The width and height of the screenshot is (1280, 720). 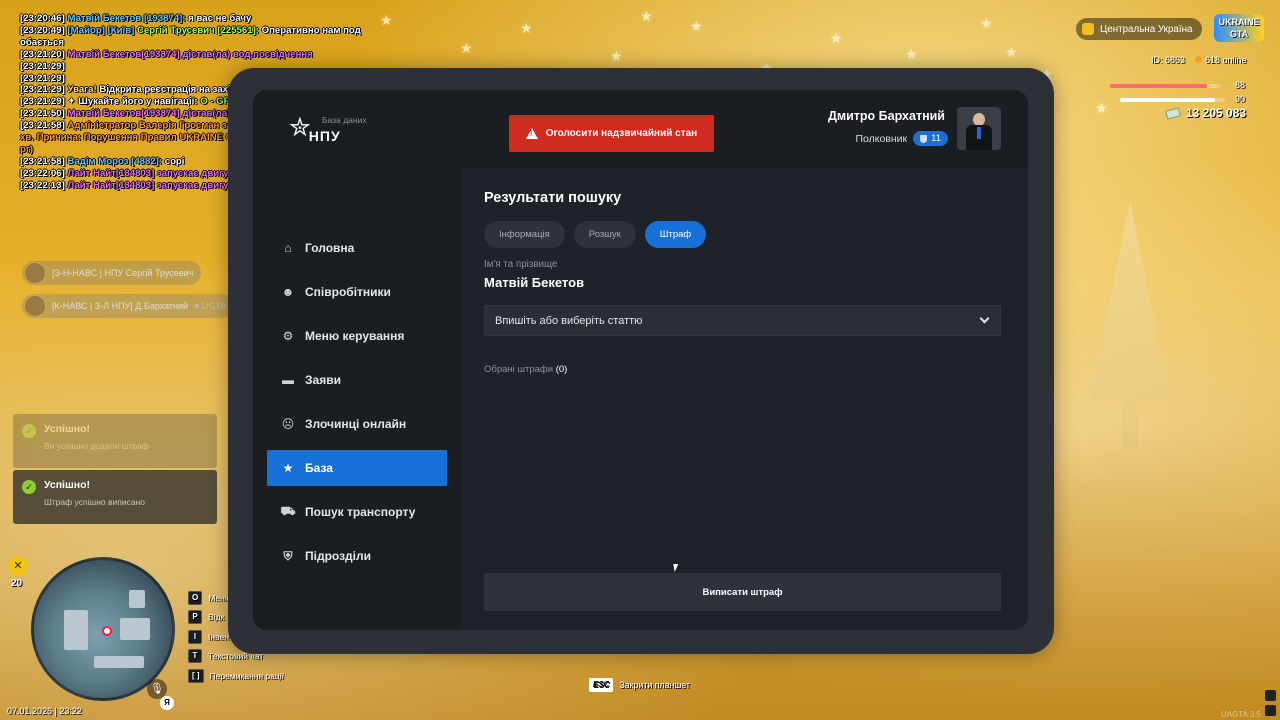 I want to click on sidebar-item-label: Заяви, so click(x=323, y=380).